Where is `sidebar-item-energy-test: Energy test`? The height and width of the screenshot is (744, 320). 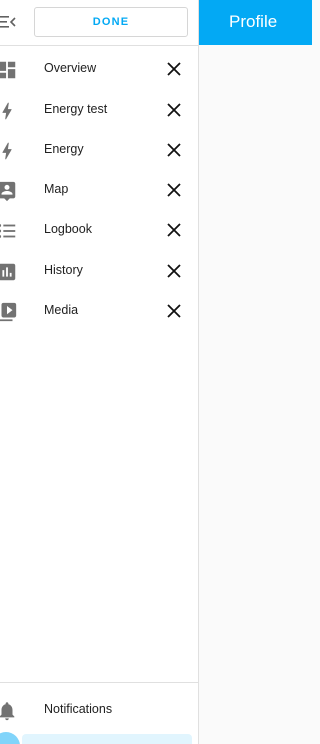
sidebar-item-energy-test: Energy test is located at coordinates (99, 110).